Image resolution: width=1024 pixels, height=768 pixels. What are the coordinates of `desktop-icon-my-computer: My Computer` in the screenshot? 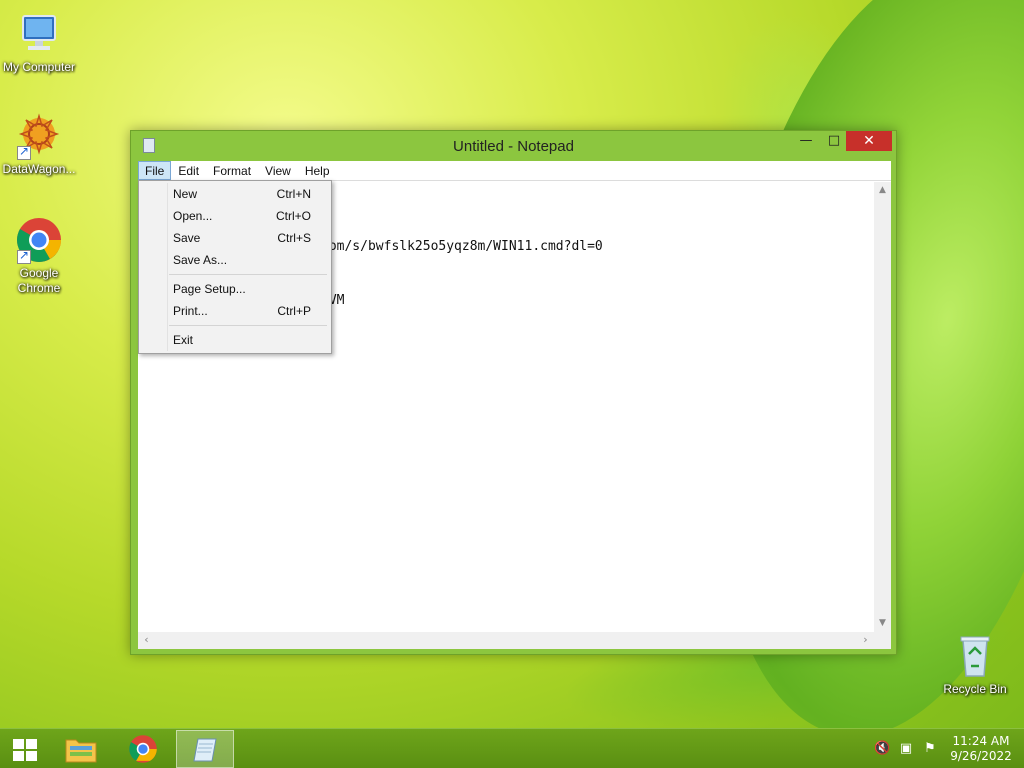 It's located at (39, 42).